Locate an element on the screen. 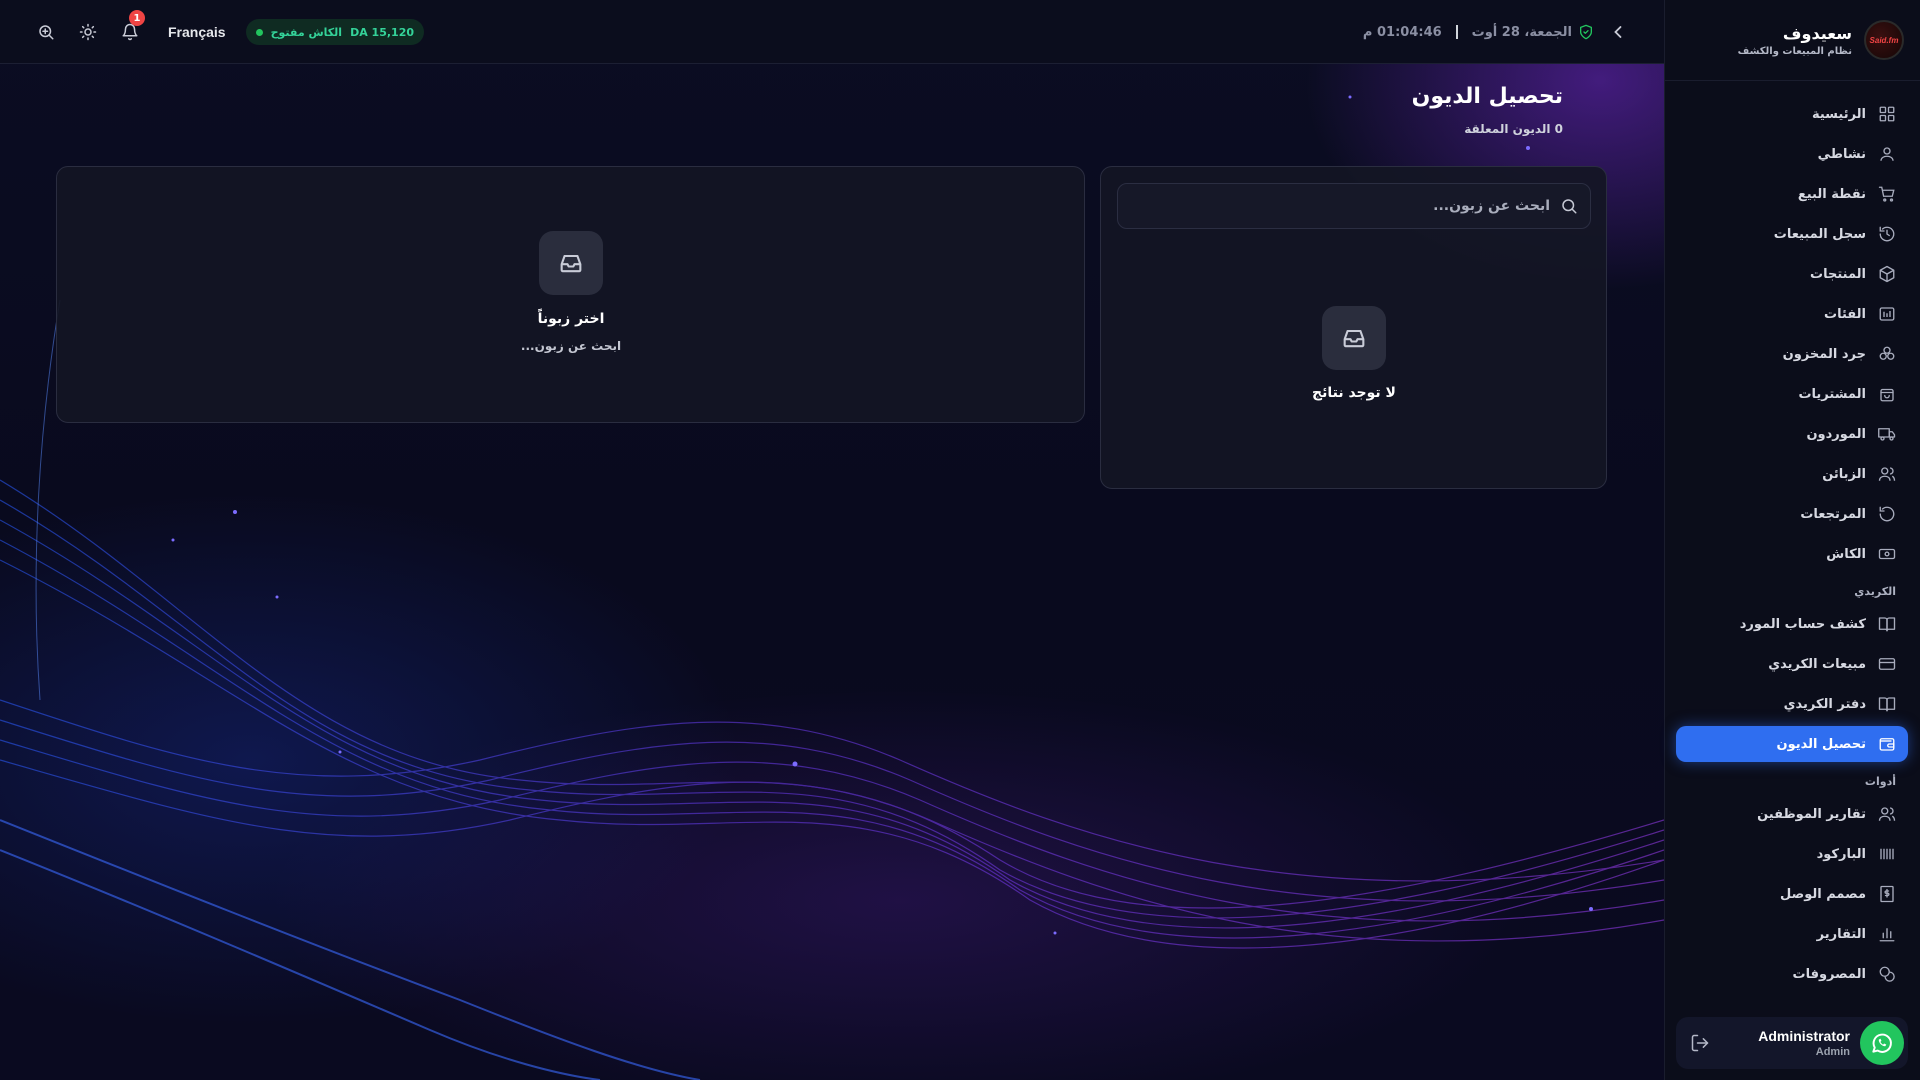 The image size is (1920, 1080). sidebar-section-credit: الكريدي is located at coordinates (1875, 591).